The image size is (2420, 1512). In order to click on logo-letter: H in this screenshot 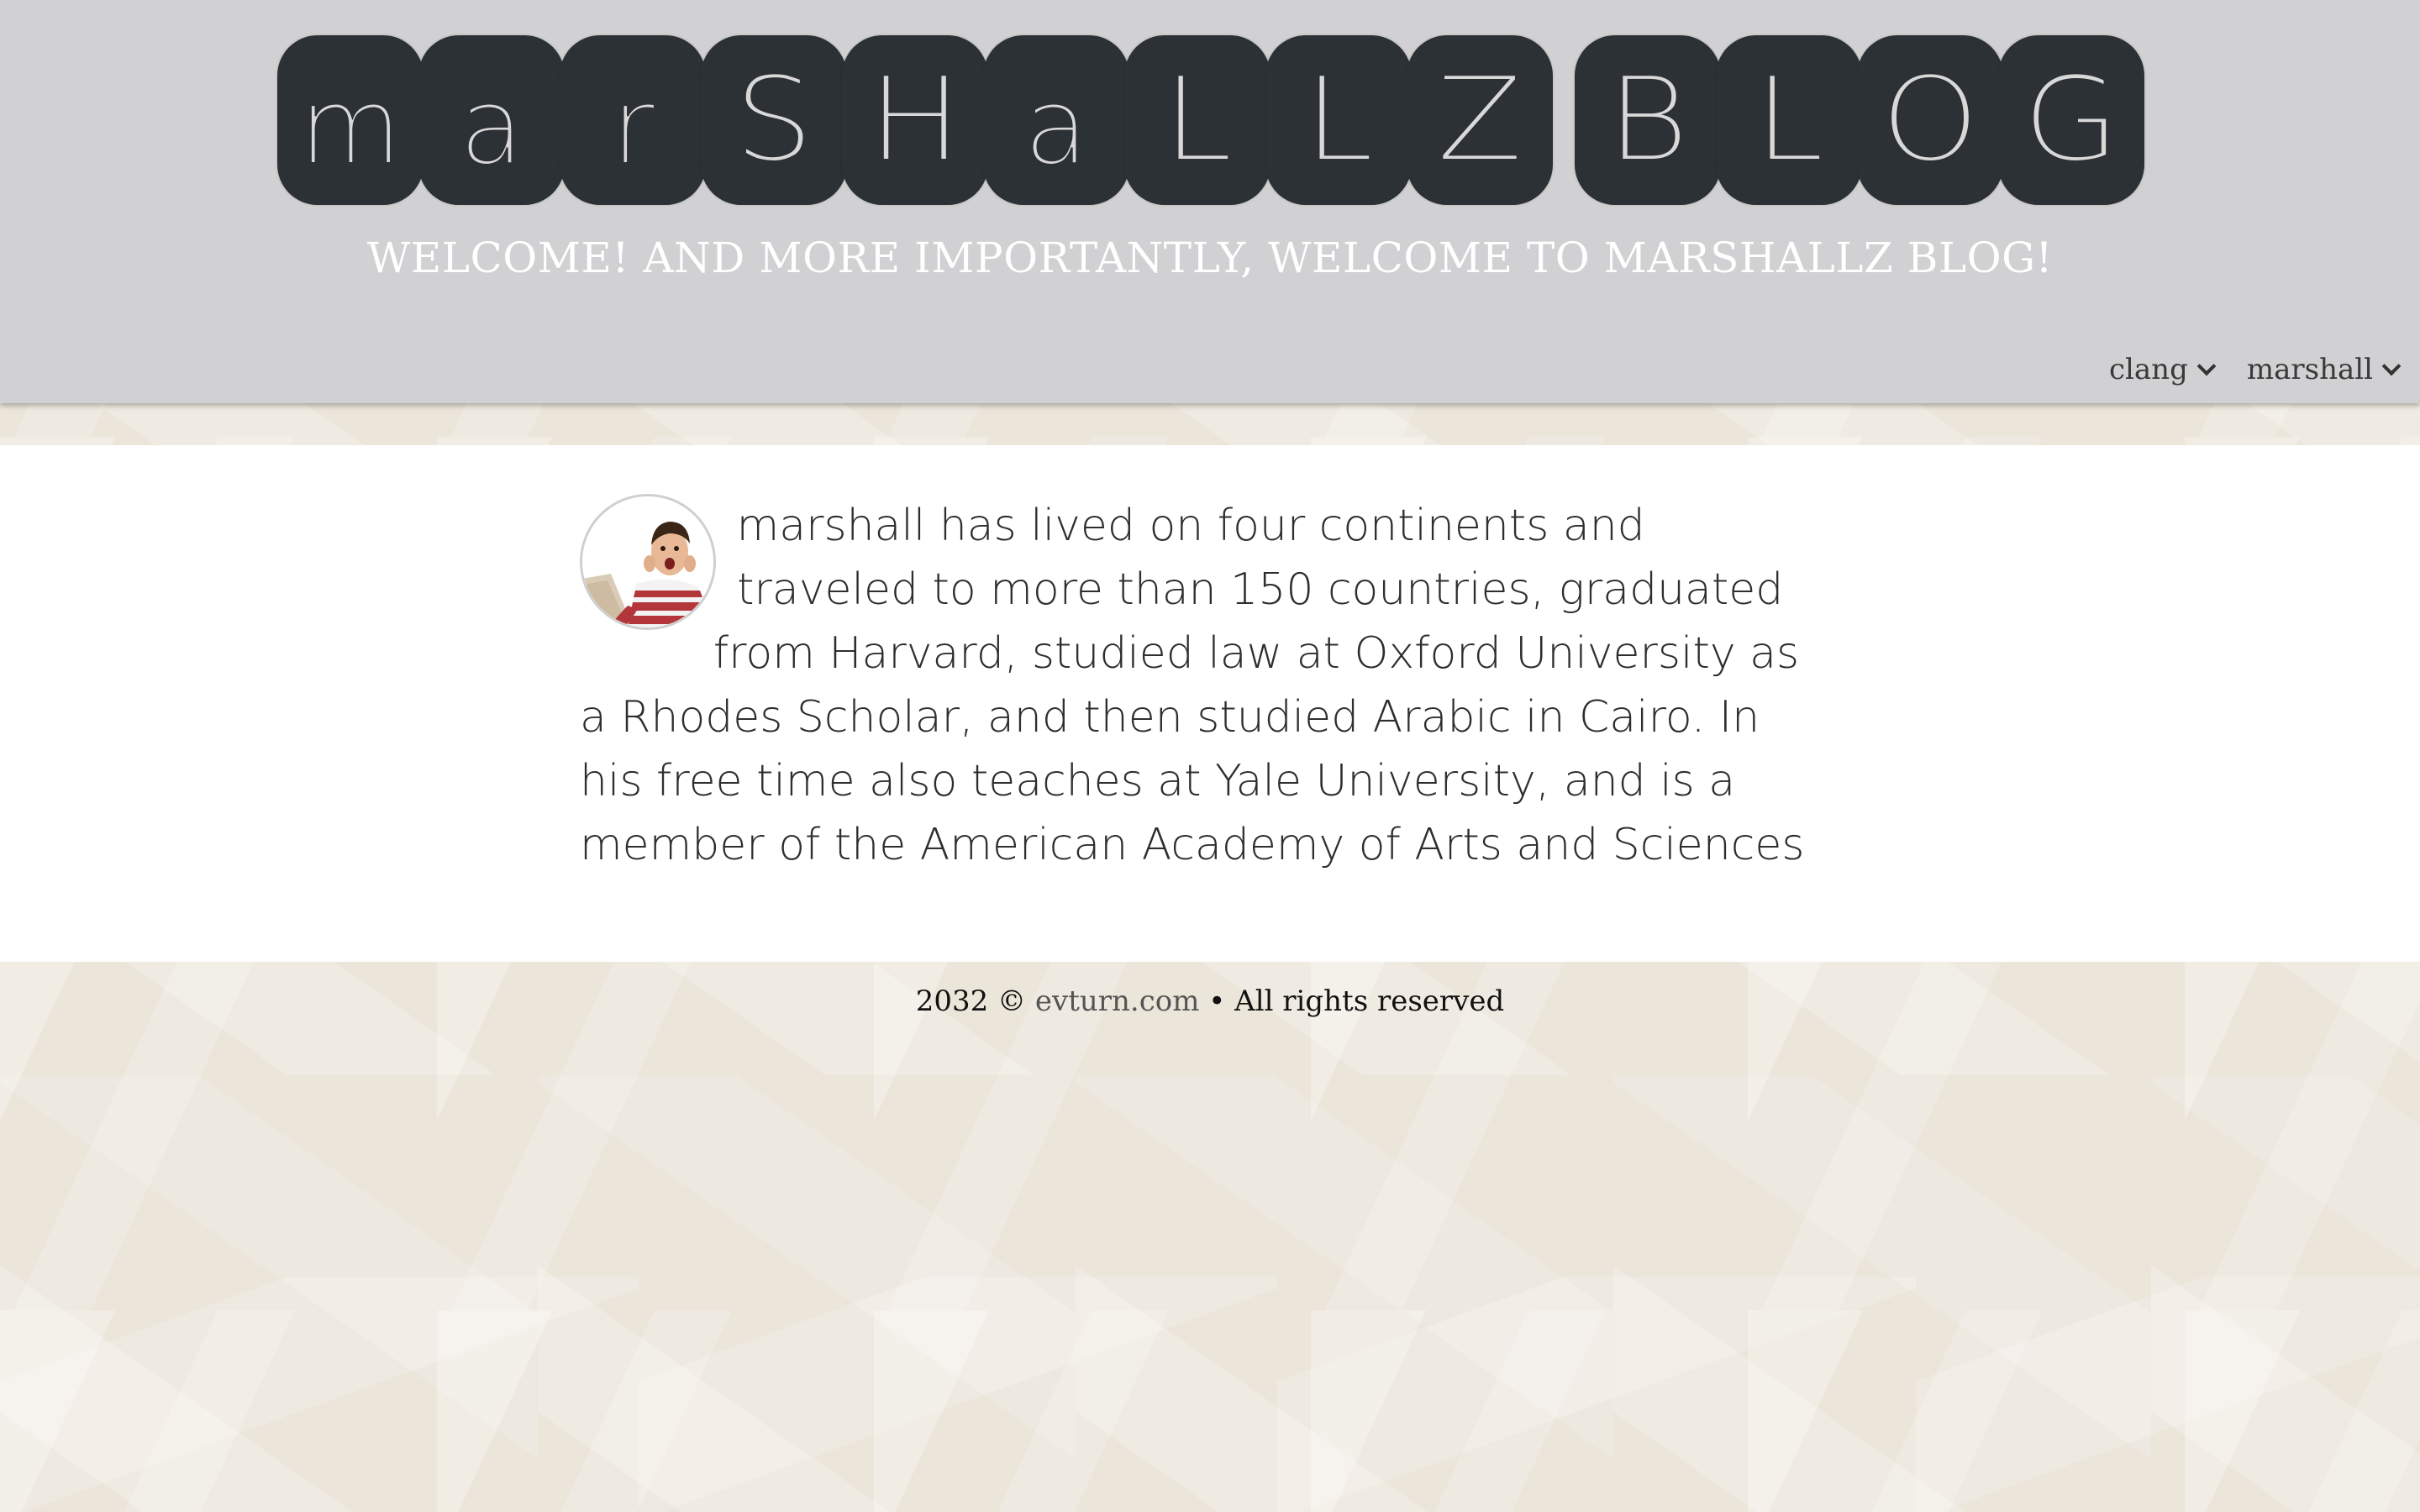, I will do `click(915, 120)`.